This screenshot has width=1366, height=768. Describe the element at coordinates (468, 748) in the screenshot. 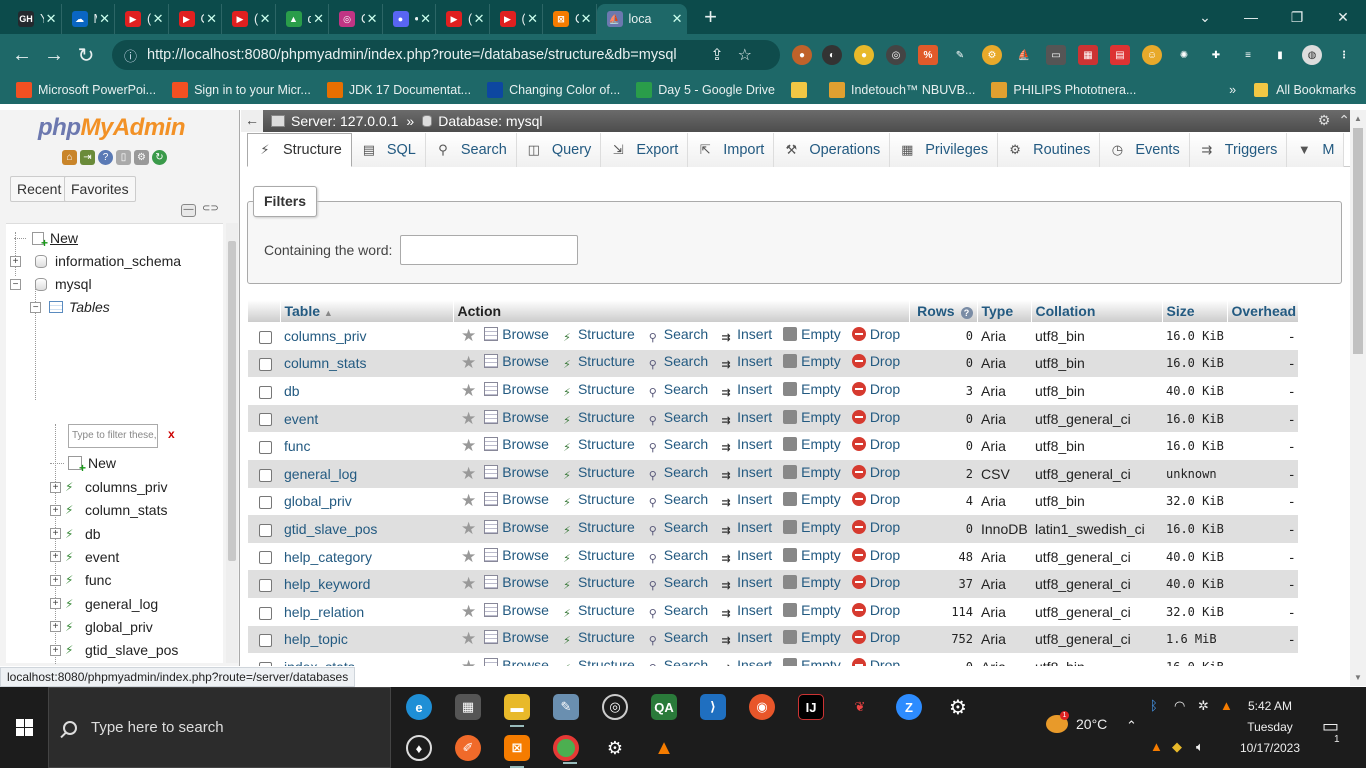

I see `postman-icon: ✐` at that location.